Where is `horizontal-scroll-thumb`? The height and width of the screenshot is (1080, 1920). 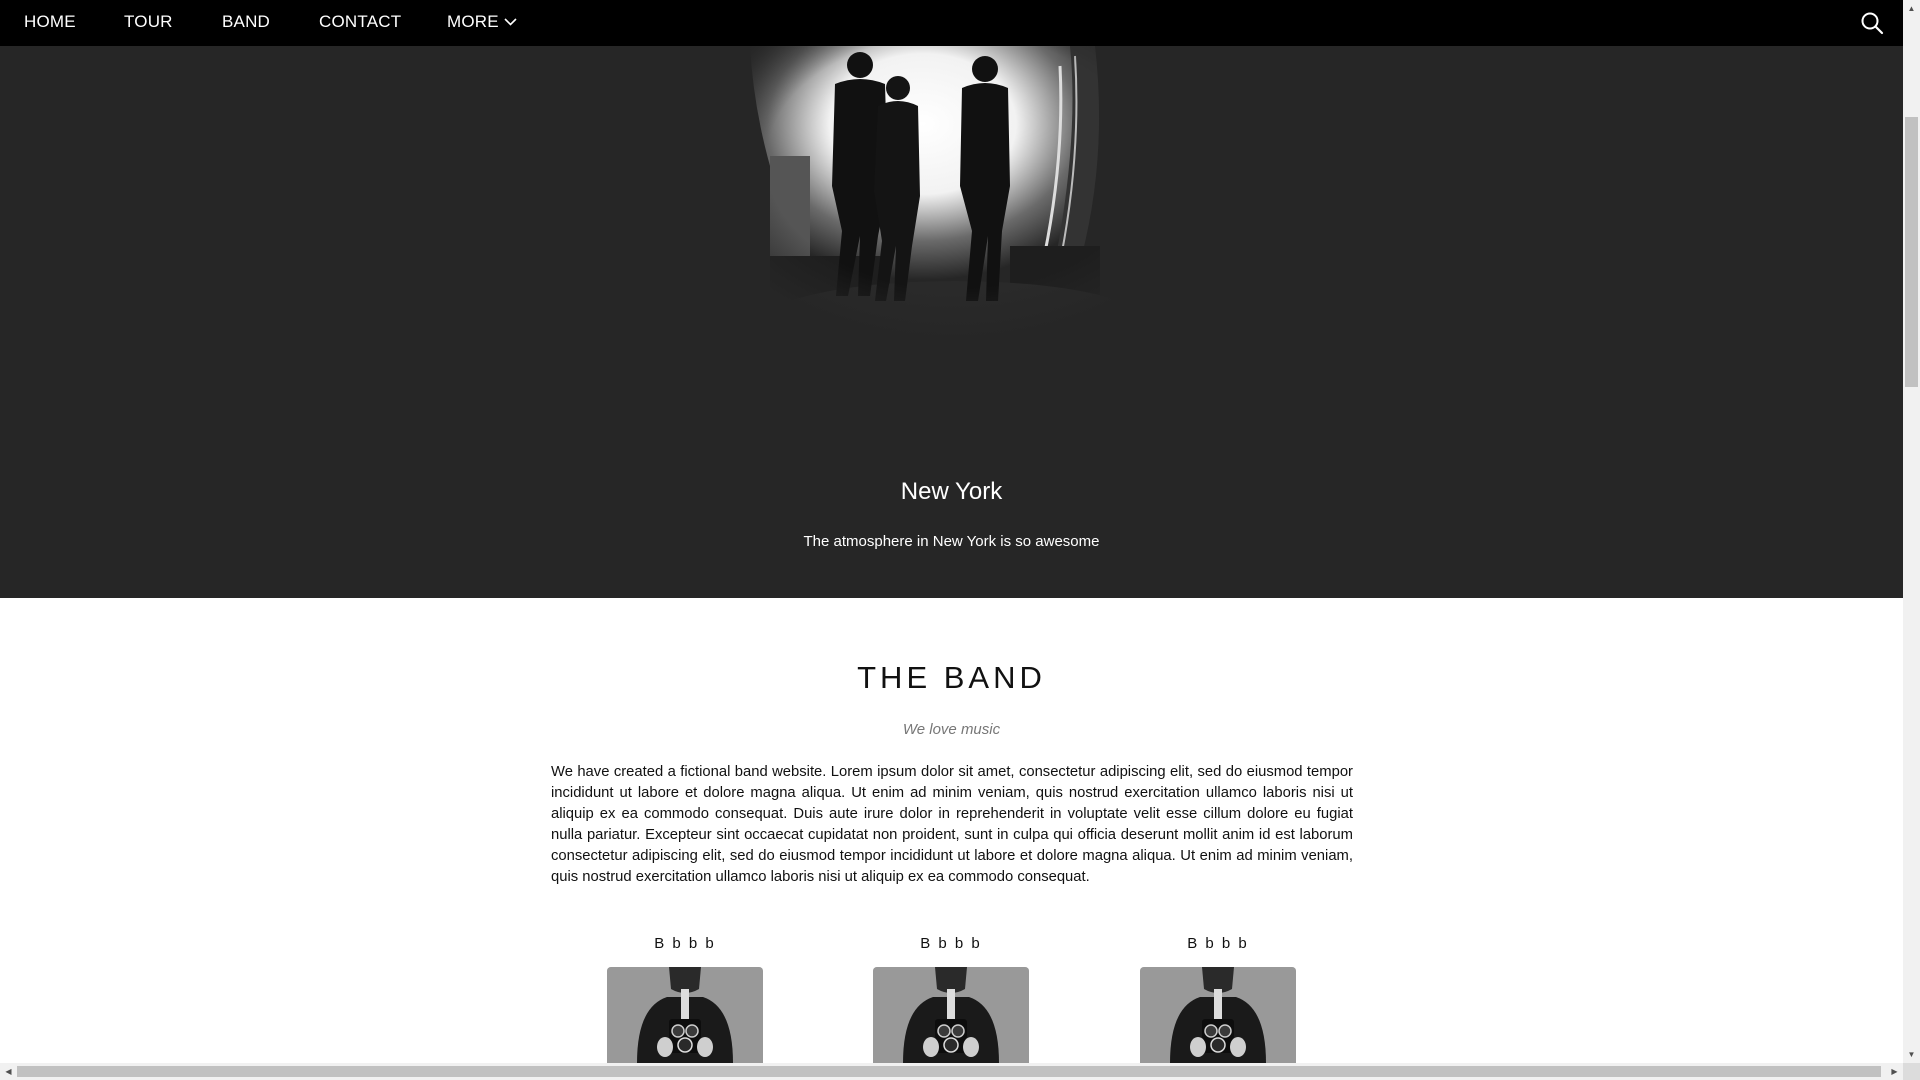 horizontal-scroll-thumb is located at coordinates (949, 1071).